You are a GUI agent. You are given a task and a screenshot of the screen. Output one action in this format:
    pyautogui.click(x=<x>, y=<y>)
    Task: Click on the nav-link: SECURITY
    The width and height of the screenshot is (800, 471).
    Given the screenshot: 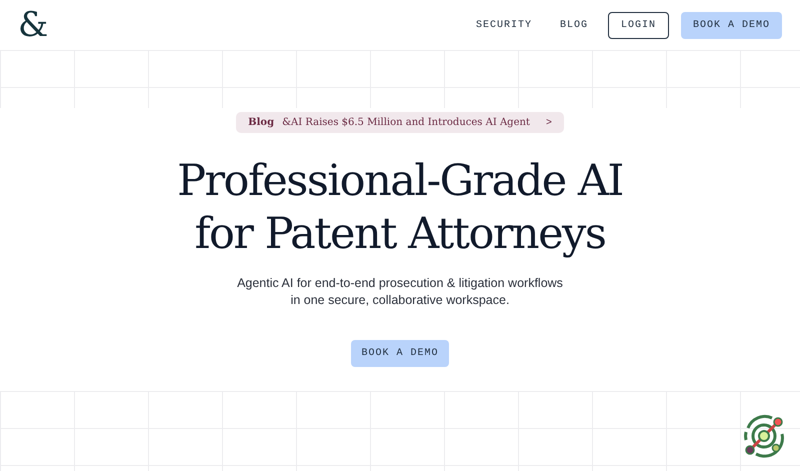 What is the action you would take?
    pyautogui.click(x=504, y=25)
    